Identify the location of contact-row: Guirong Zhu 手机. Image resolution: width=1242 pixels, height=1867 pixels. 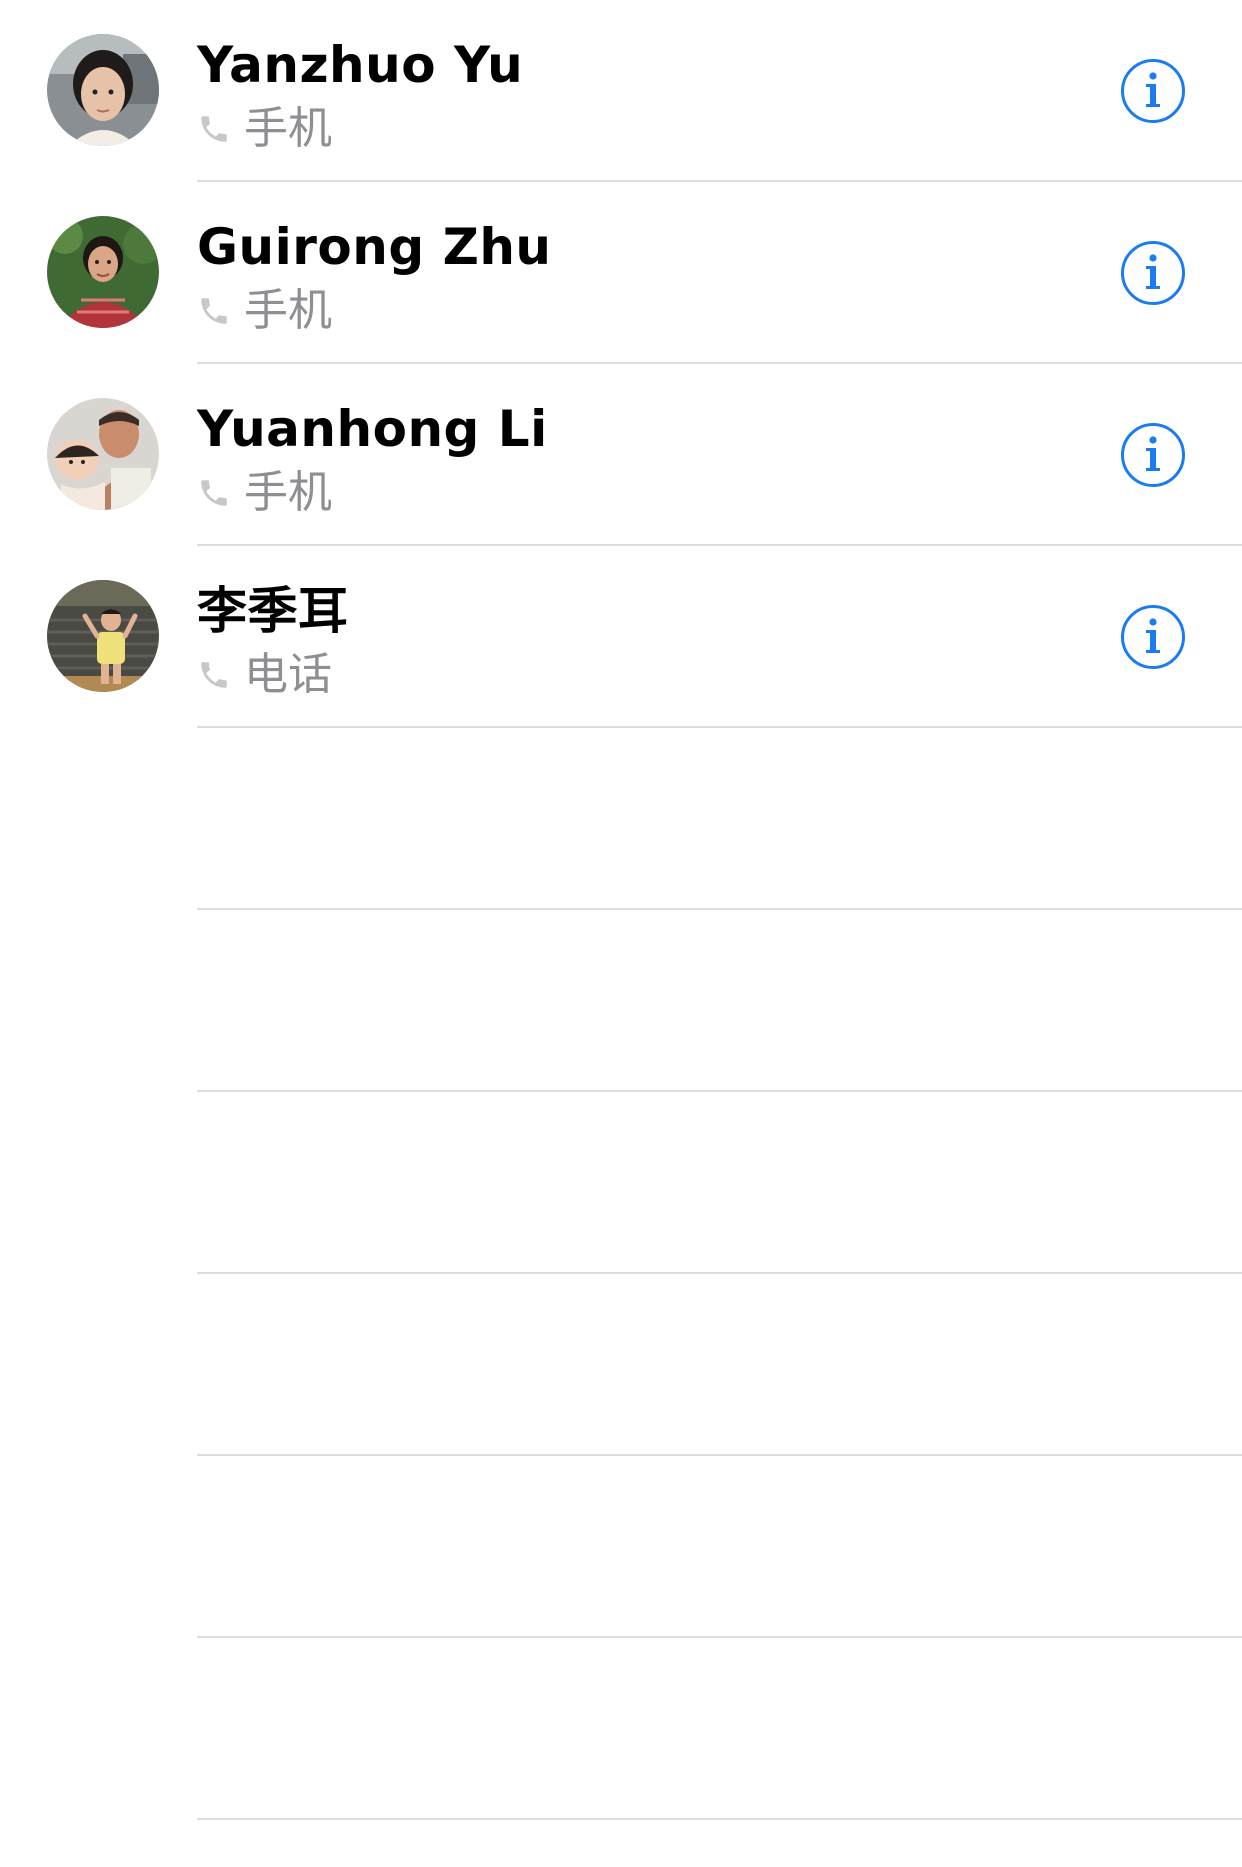
(621, 273).